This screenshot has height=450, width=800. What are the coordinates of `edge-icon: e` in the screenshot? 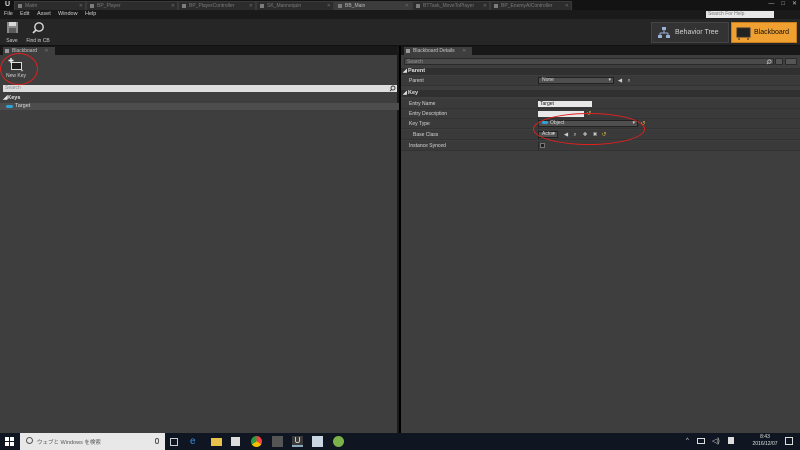 It's located at (195, 441).